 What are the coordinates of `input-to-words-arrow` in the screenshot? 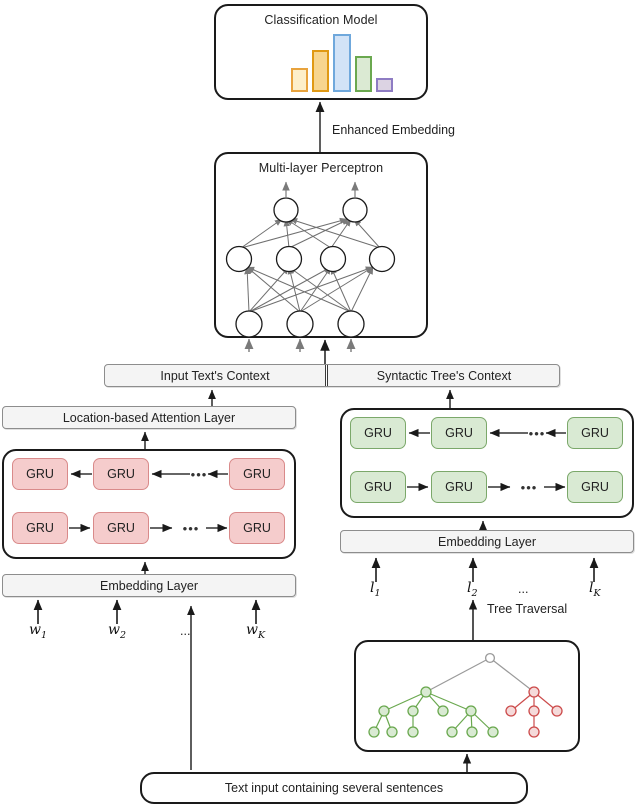 It's located at (191, 687).